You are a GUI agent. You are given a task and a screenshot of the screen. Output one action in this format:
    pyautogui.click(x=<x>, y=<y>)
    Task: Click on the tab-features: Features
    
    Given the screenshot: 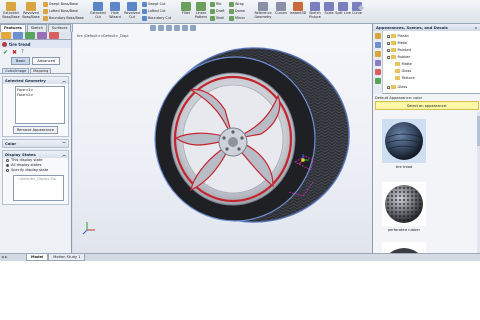 What is the action you would take?
    pyautogui.click(x=13, y=28)
    